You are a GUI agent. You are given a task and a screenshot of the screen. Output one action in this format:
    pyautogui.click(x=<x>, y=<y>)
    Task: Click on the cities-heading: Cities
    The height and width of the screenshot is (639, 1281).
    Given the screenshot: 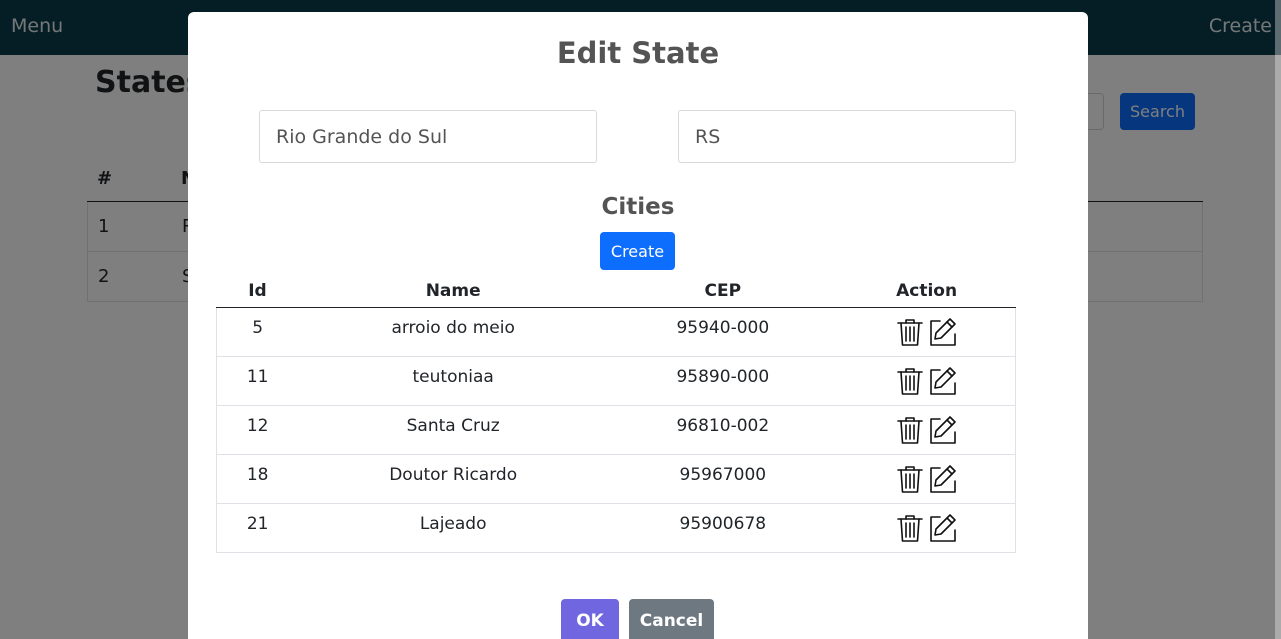 What is the action you would take?
    pyautogui.click(x=638, y=207)
    